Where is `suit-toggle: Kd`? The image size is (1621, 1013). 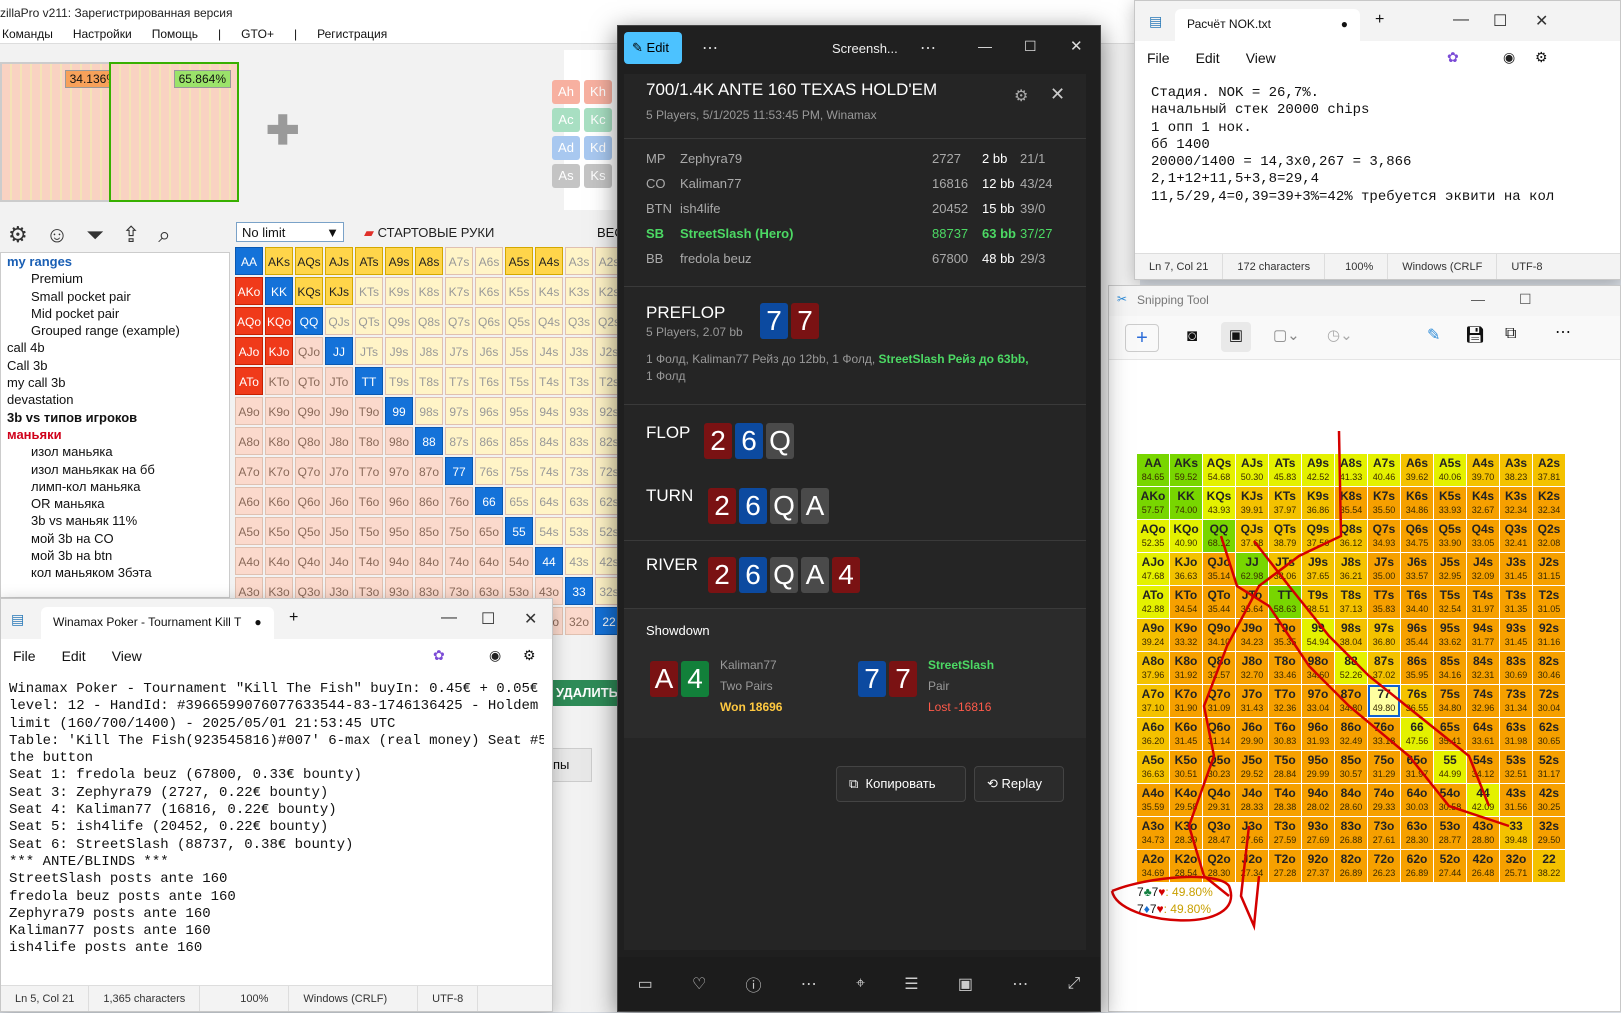 suit-toggle: Kd is located at coordinates (598, 148).